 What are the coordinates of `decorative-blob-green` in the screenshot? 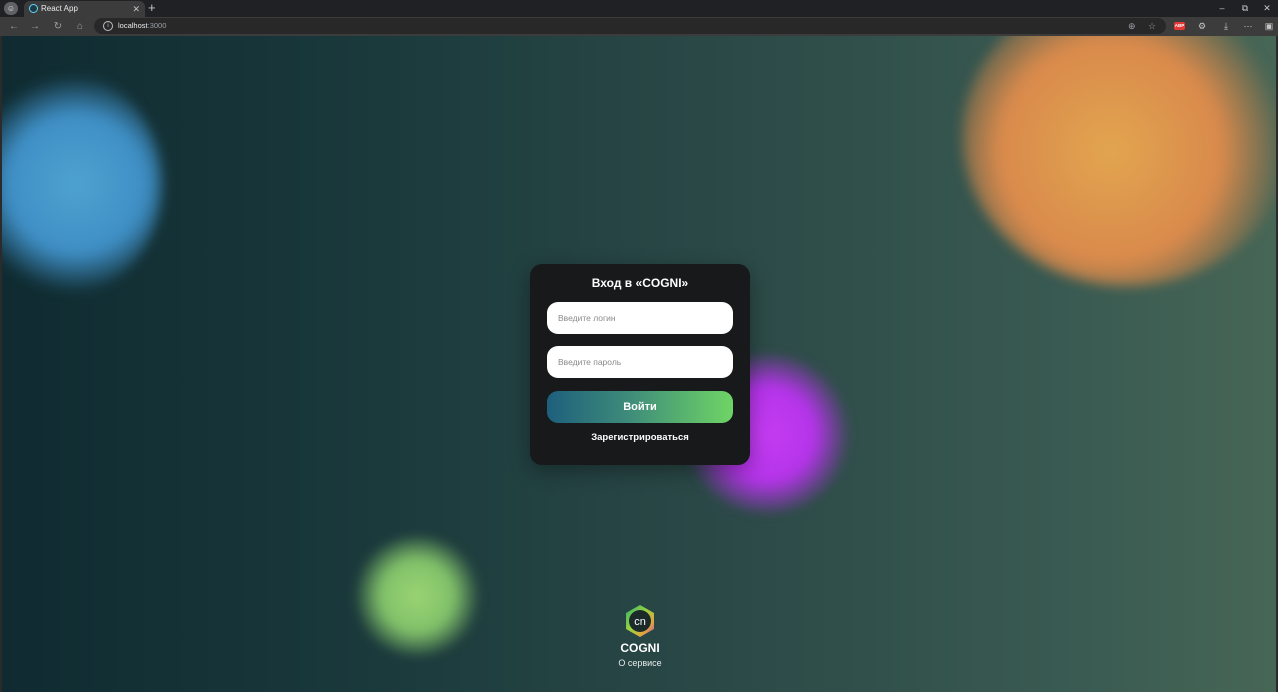 It's located at (417, 596).